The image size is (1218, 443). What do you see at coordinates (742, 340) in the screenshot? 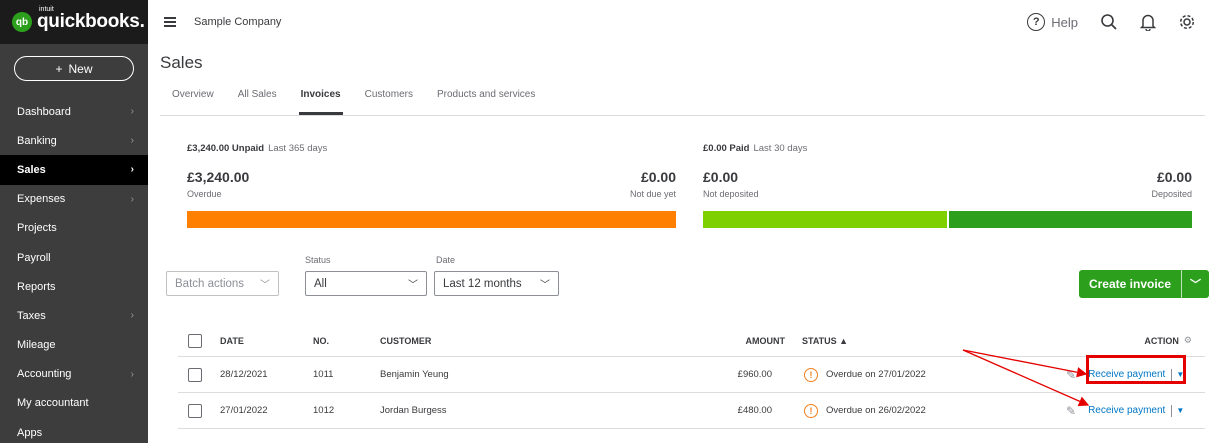
I see `column-amount: AMOUNT` at bounding box center [742, 340].